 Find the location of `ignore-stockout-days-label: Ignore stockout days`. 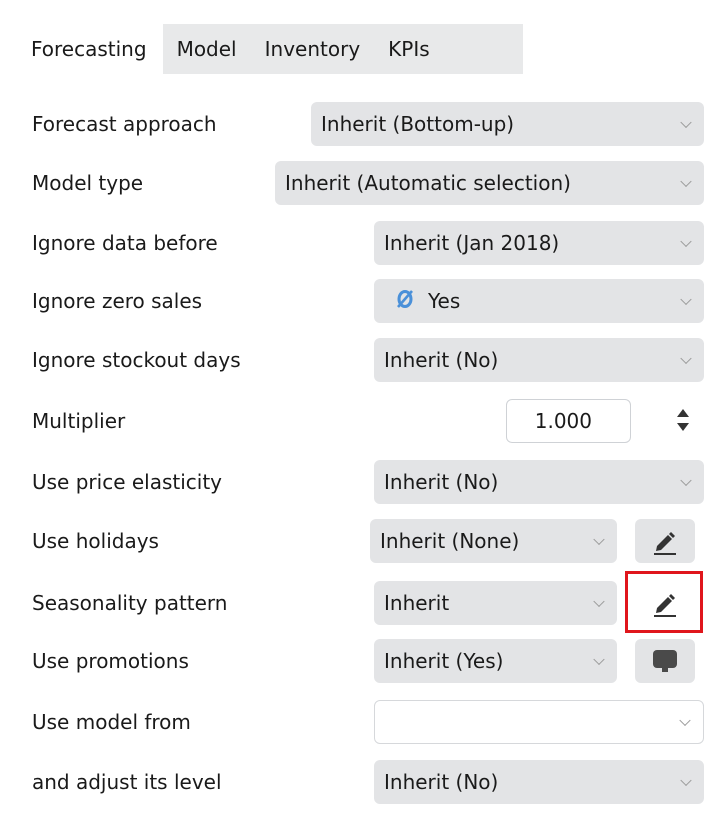

ignore-stockout-days-label: Ignore stockout days is located at coordinates (136, 360).